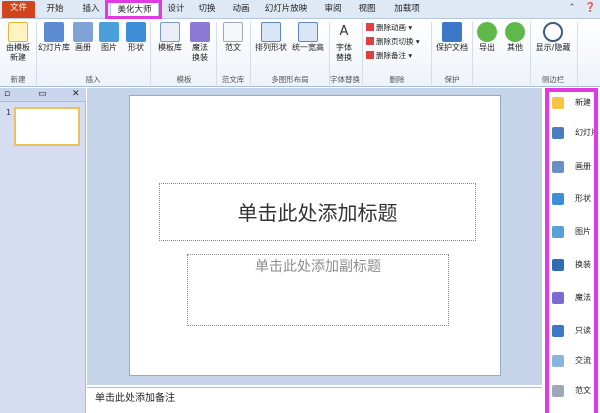 This screenshot has width=600, height=413. Describe the element at coordinates (318, 290) in the screenshot. I see `subtitle-placeholder: 单击此处添加副标题` at that location.